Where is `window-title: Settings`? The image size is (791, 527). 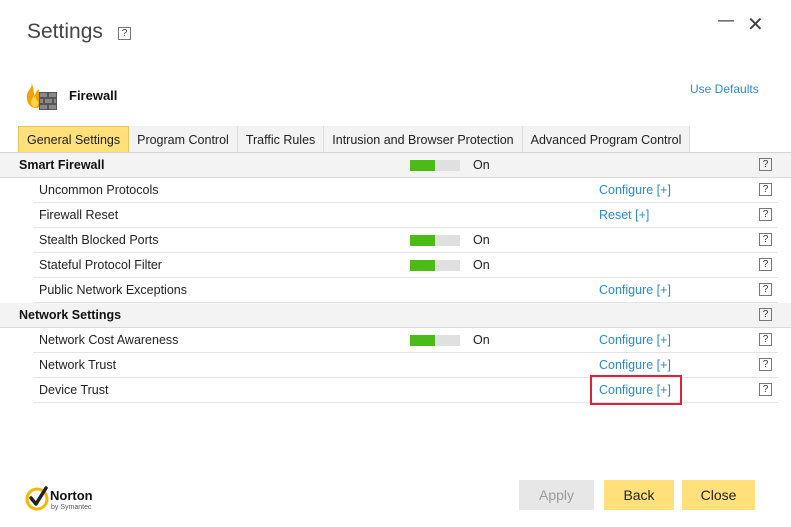
window-title: Settings is located at coordinates (65, 31).